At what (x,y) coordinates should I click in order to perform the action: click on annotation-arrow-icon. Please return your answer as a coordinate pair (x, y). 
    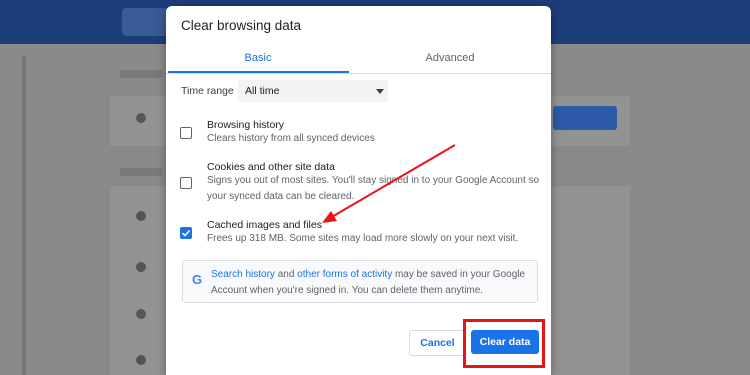
    Looking at the image, I should click on (389, 183).